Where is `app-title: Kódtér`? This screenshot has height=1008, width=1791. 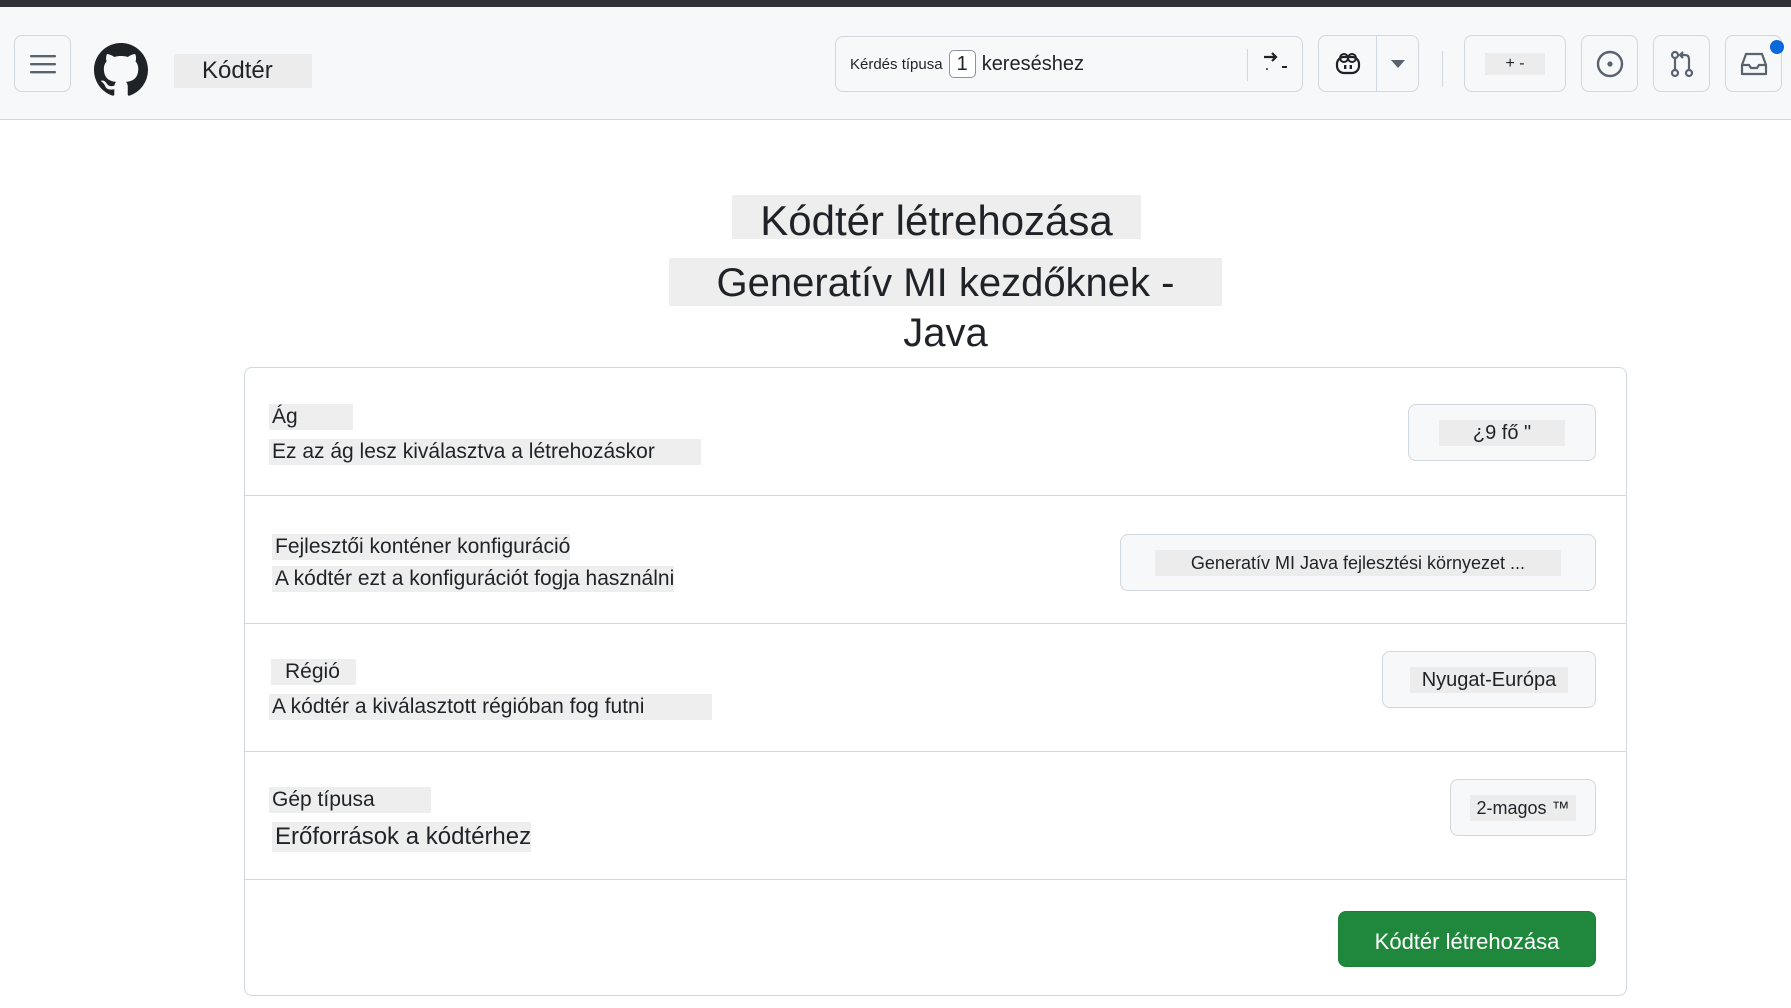 app-title: Kódtér is located at coordinates (243, 71).